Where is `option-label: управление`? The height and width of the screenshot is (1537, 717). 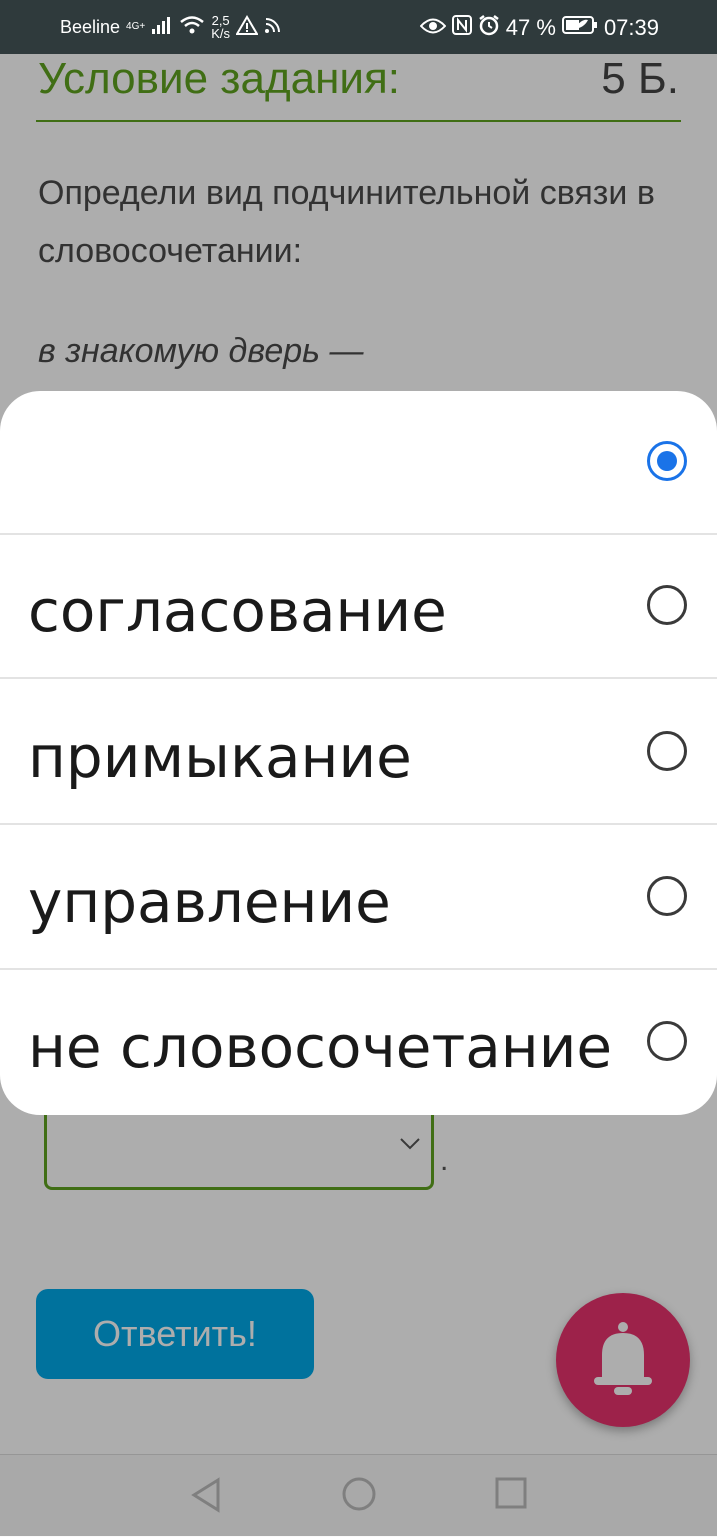 option-label: управление is located at coordinates (209, 902).